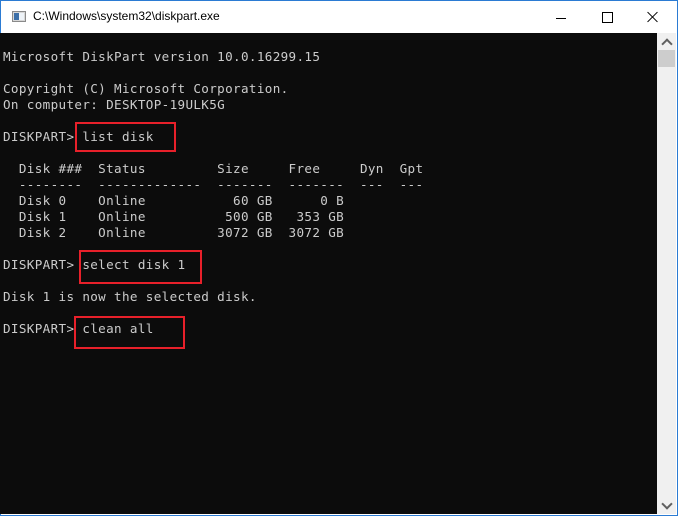 The height and width of the screenshot is (516, 678). Describe the element at coordinates (126, 16) in the screenshot. I see `window-title: C:\Windows\system32\diskpart.exe` at that location.